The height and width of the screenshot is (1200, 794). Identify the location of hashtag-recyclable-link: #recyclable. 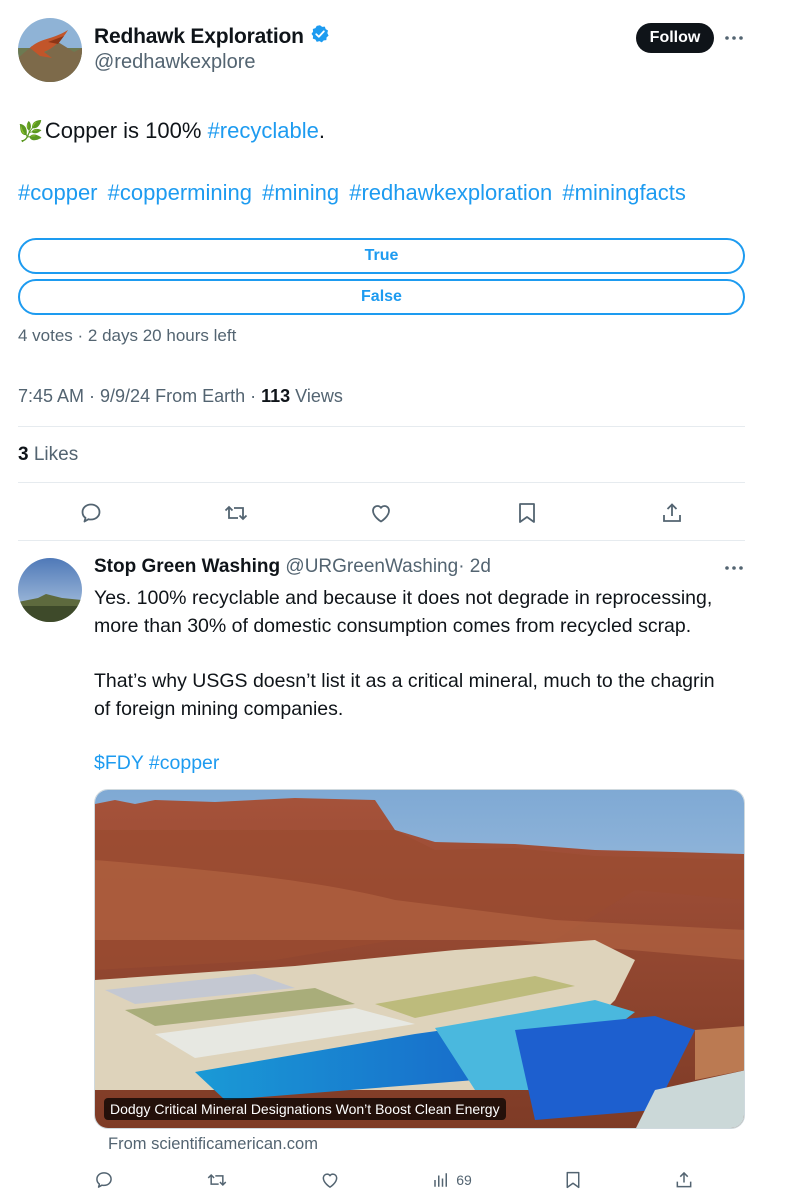
(263, 131).